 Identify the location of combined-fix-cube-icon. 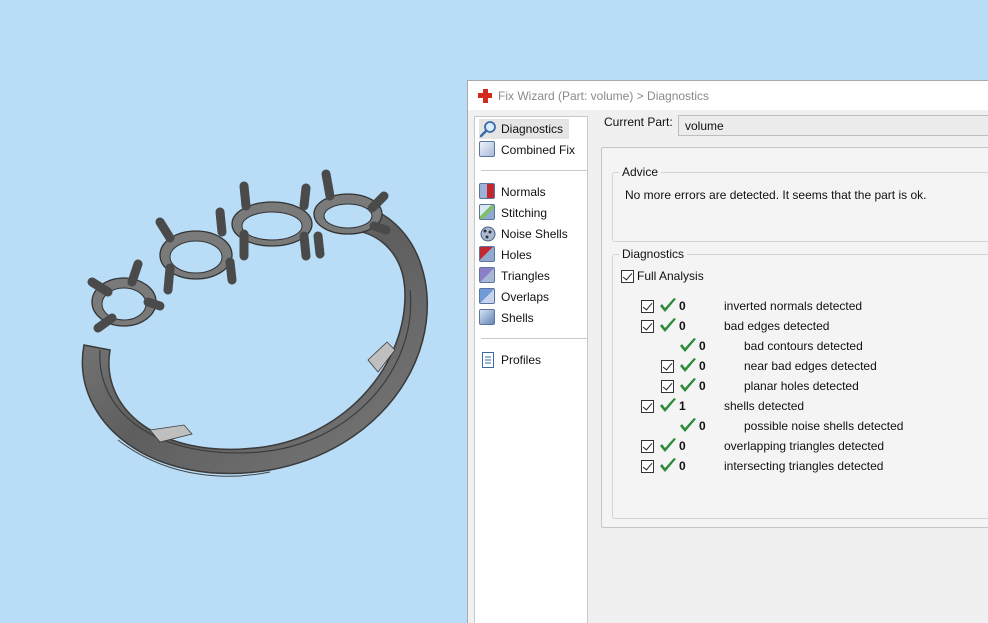
(488, 150).